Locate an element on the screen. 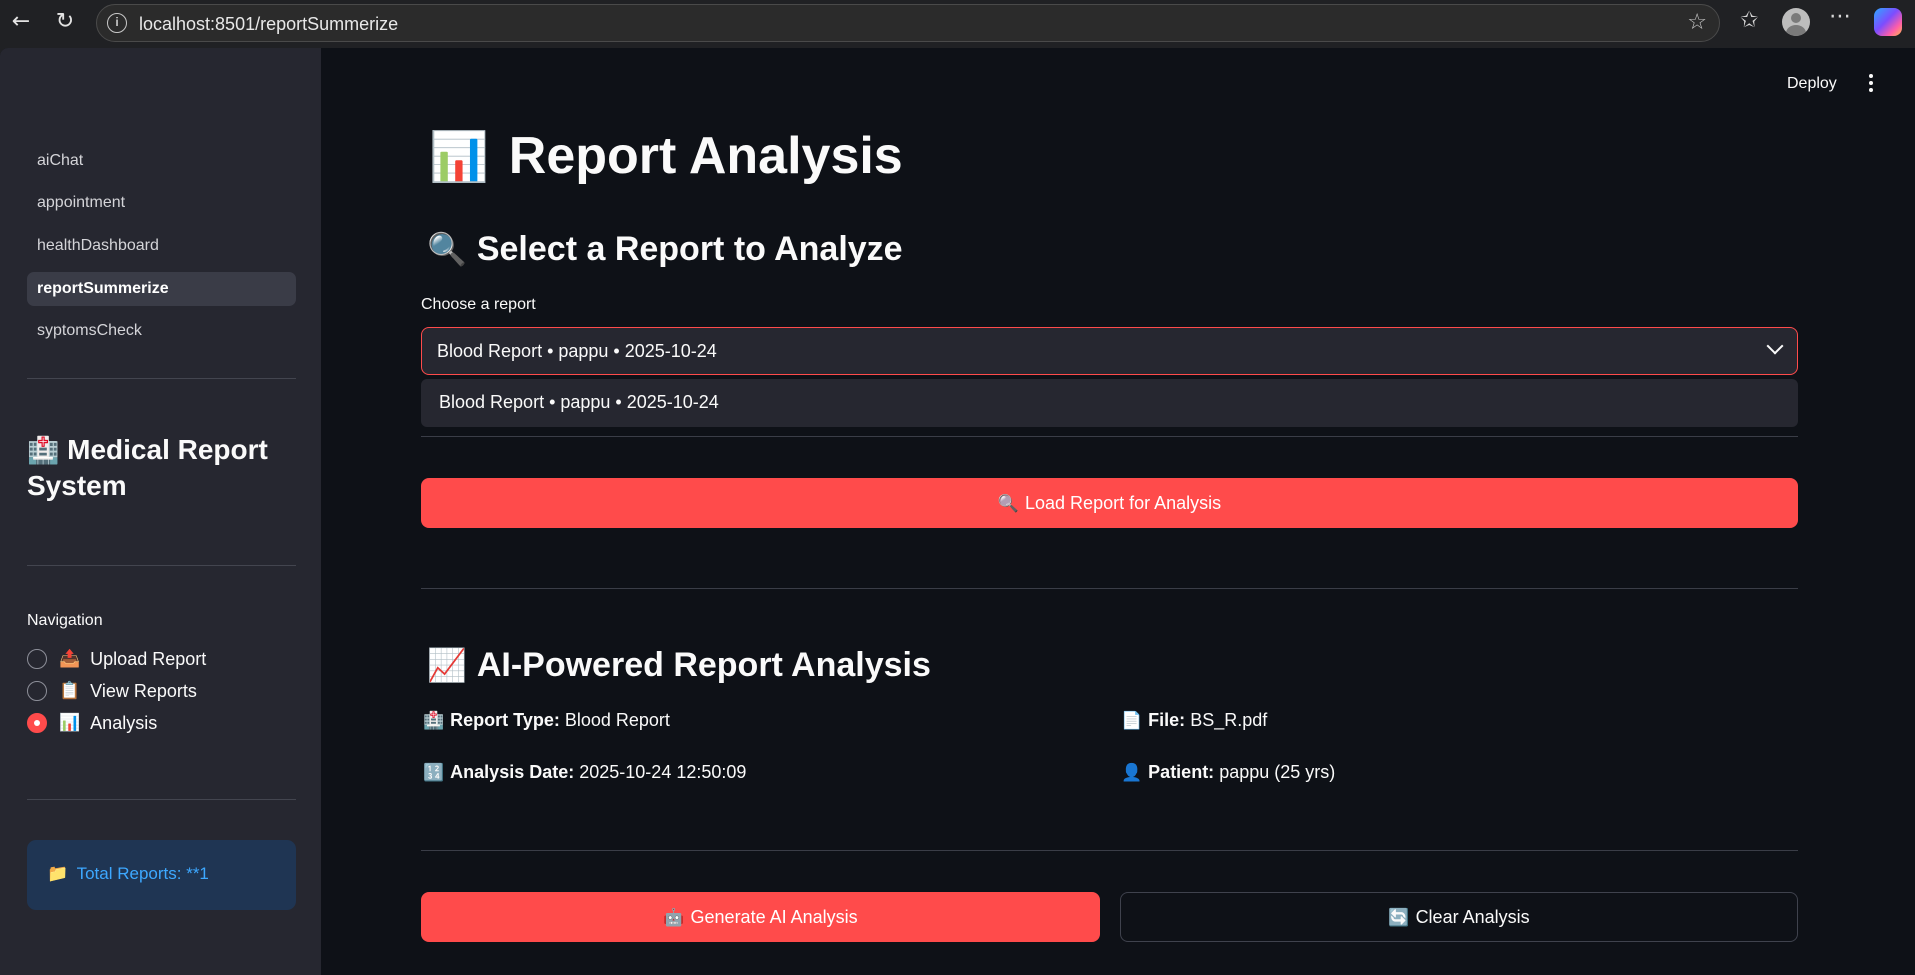 The height and width of the screenshot is (975, 1915). sidebar-page-appointment: appointment is located at coordinates (161, 203).